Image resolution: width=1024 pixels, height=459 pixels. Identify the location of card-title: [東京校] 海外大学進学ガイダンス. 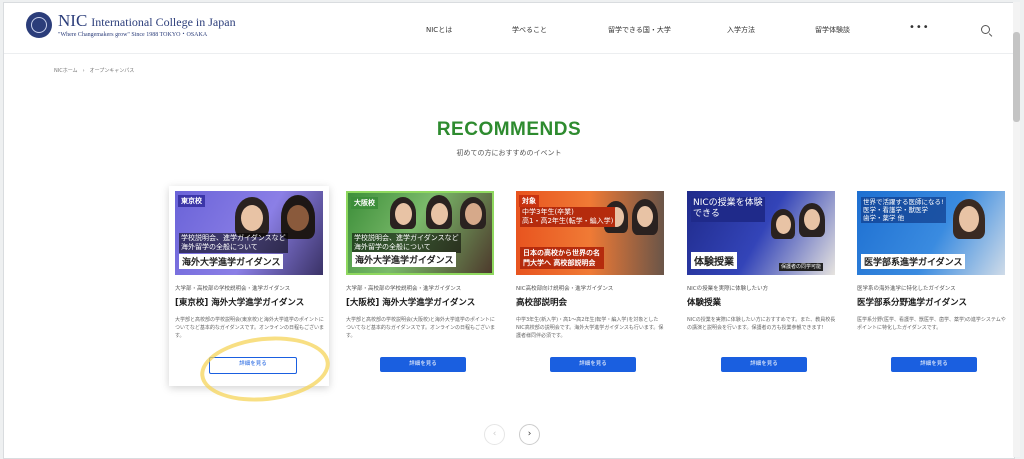
(239, 302).